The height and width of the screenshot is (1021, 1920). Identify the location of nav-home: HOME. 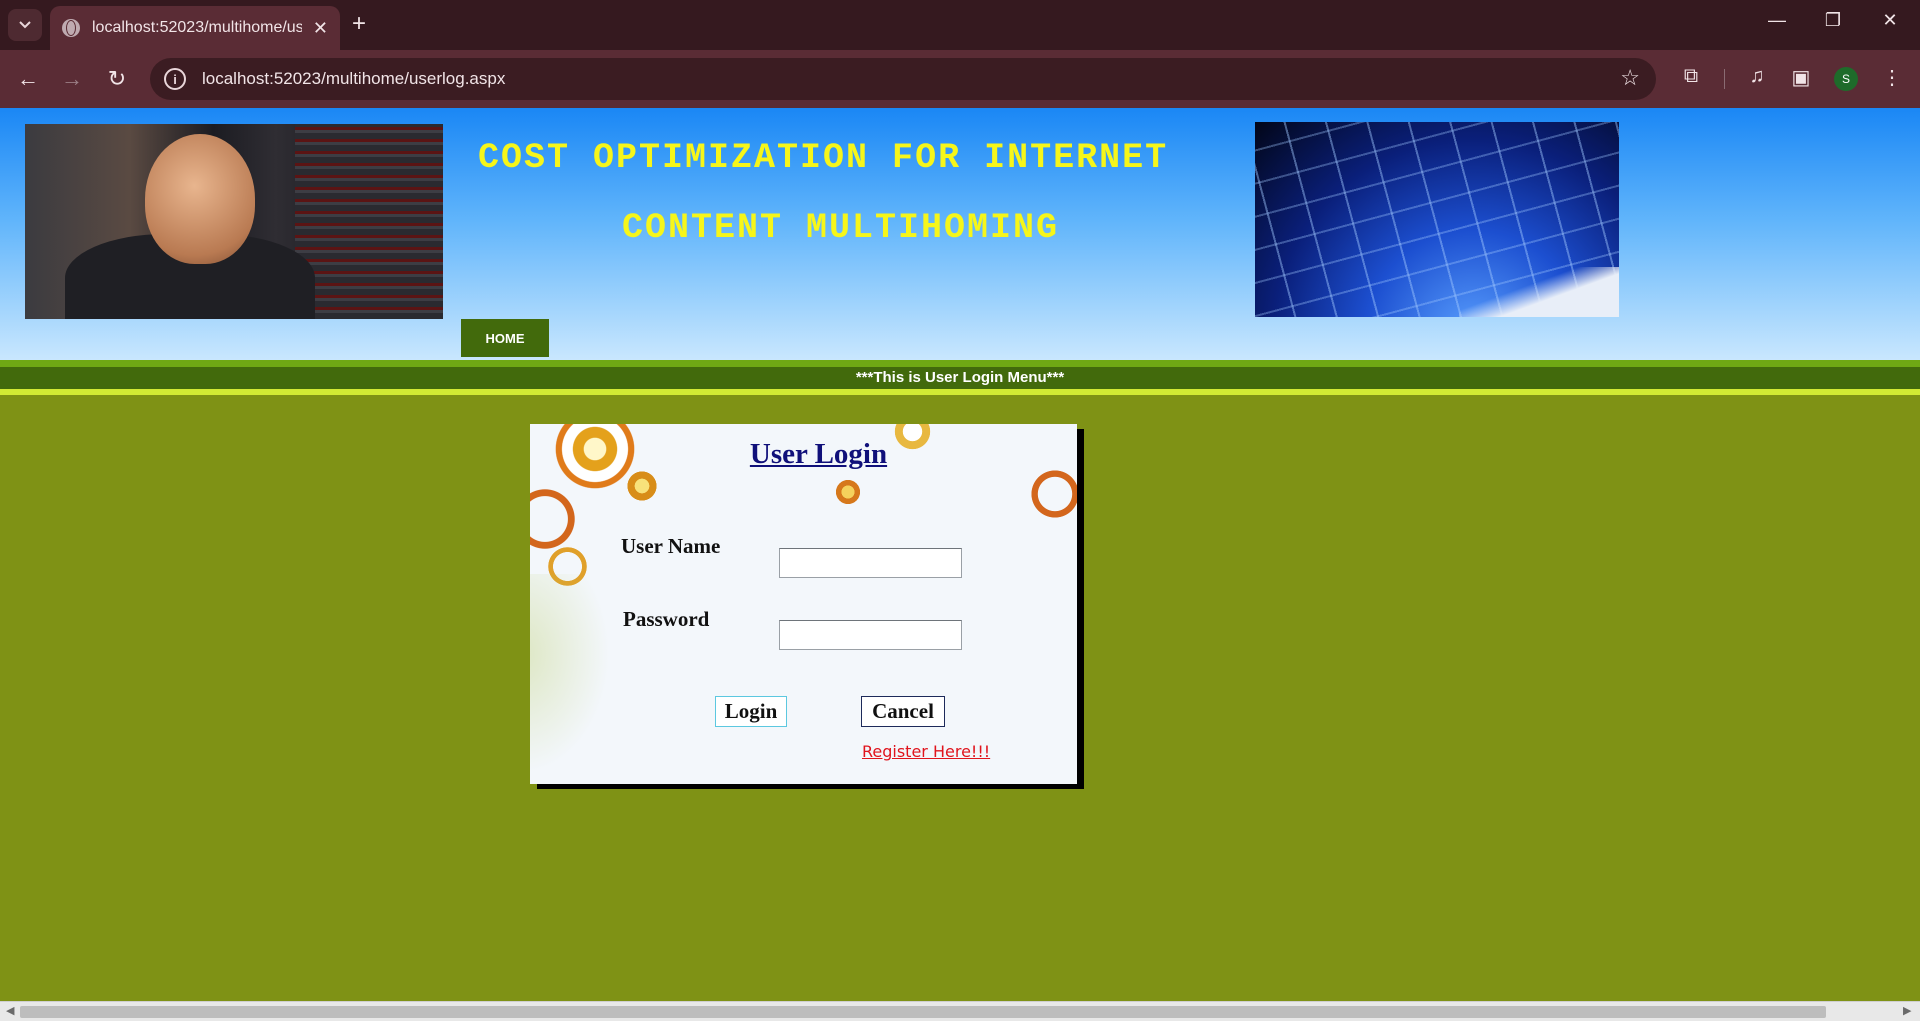
(505, 338).